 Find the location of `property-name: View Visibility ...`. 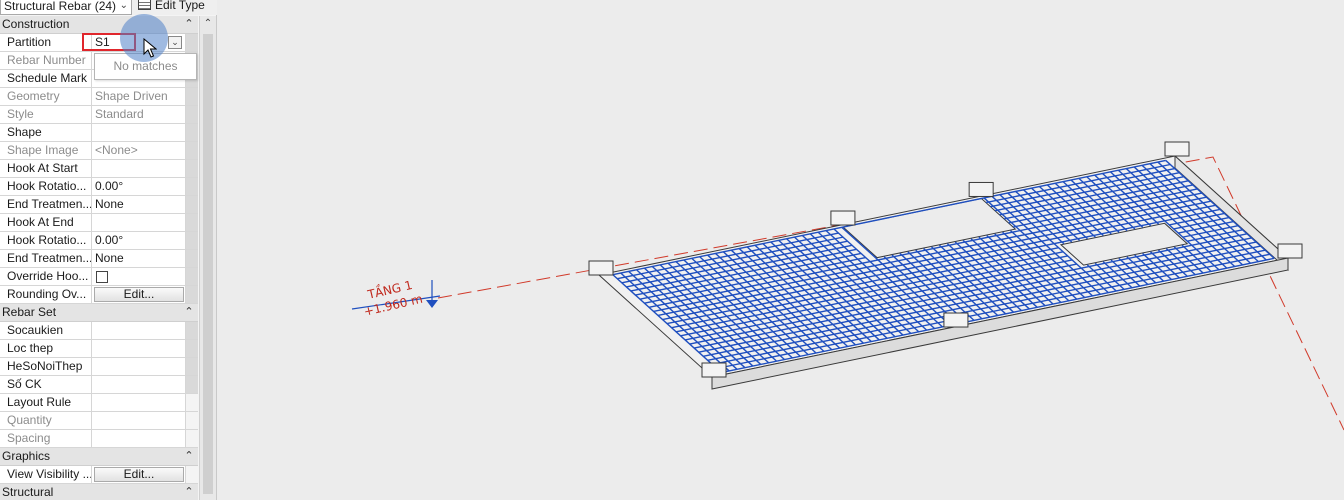

property-name: View Visibility ... is located at coordinates (46, 474).